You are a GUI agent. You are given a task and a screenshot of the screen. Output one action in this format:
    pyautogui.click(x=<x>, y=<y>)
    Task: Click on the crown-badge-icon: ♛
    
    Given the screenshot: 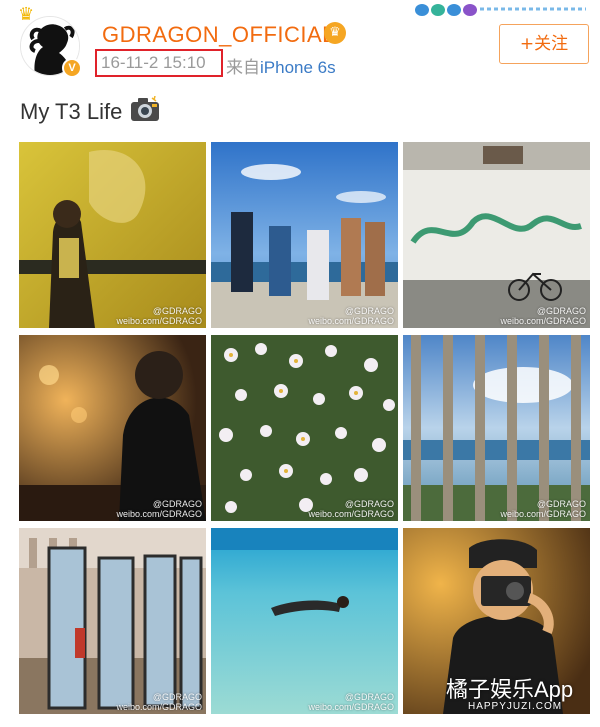 What is the action you would take?
    pyautogui.click(x=335, y=33)
    